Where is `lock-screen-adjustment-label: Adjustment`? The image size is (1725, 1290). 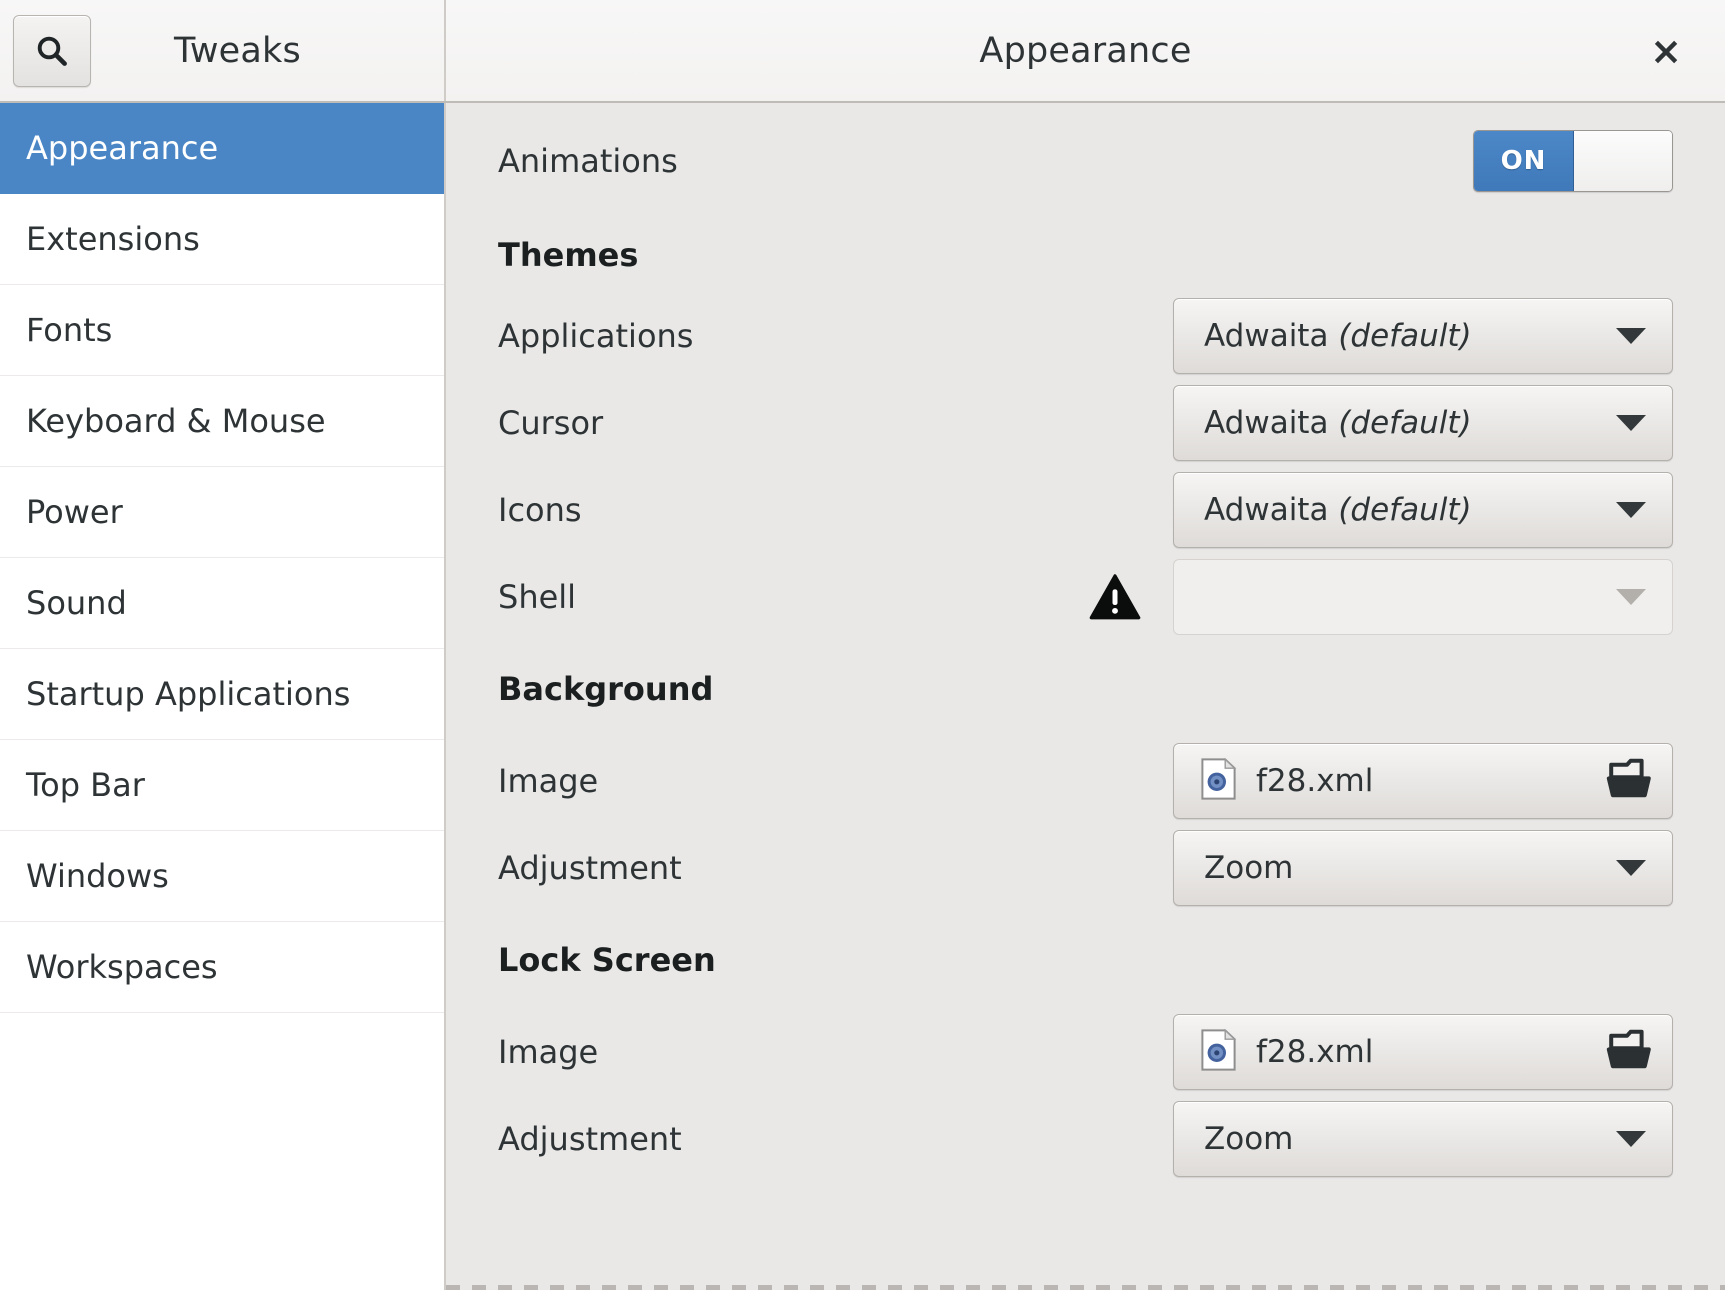 lock-screen-adjustment-label: Adjustment is located at coordinates (590, 1138).